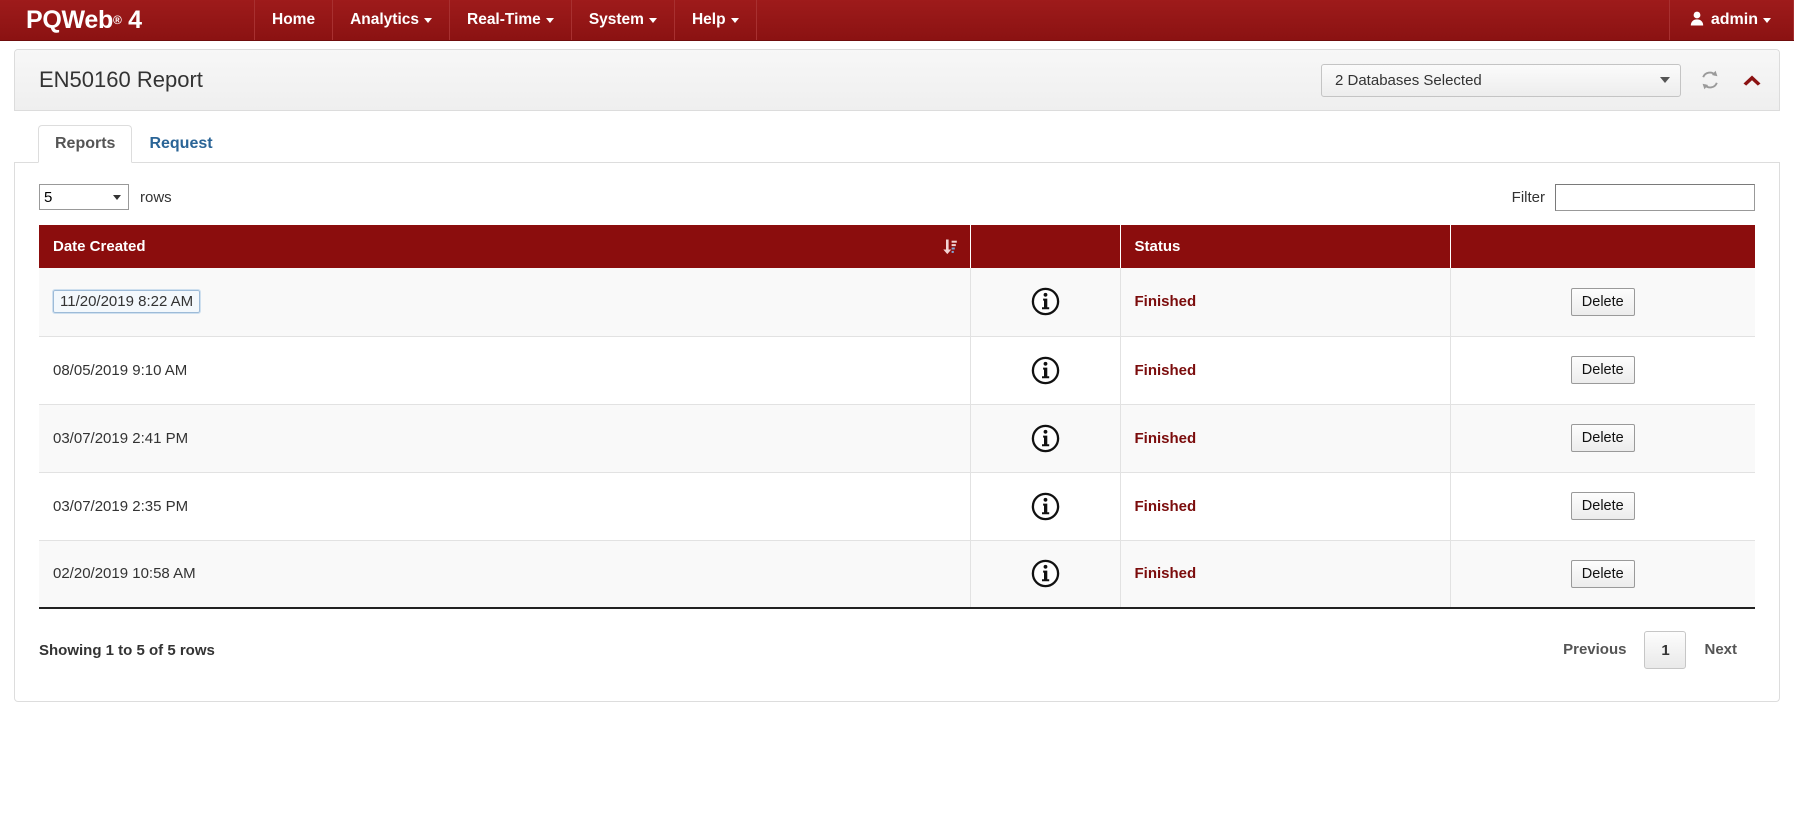  What do you see at coordinates (505, 370) in the screenshot?
I see `cell-date-created: 08/05/2019 9:10 AM` at bounding box center [505, 370].